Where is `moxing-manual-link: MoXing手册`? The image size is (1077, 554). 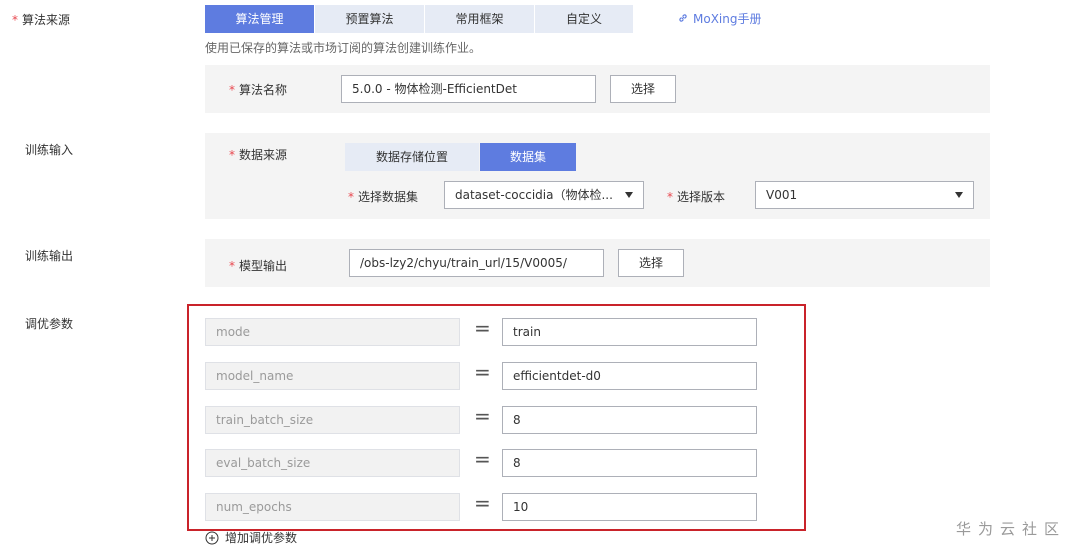 moxing-manual-link: MoXing手册 is located at coordinates (719, 18).